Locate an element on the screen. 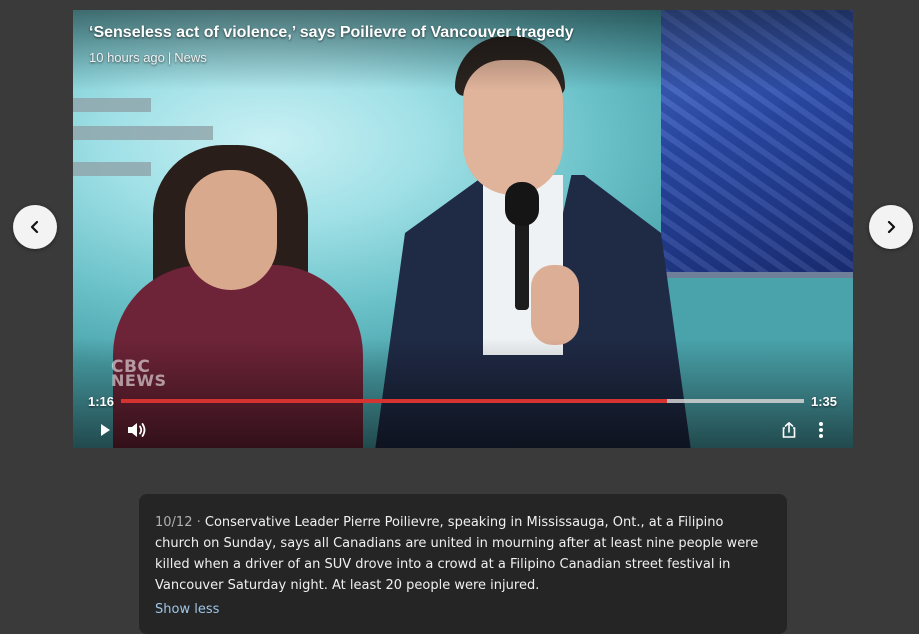  total-time: 1:35 is located at coordinates (824, 401).